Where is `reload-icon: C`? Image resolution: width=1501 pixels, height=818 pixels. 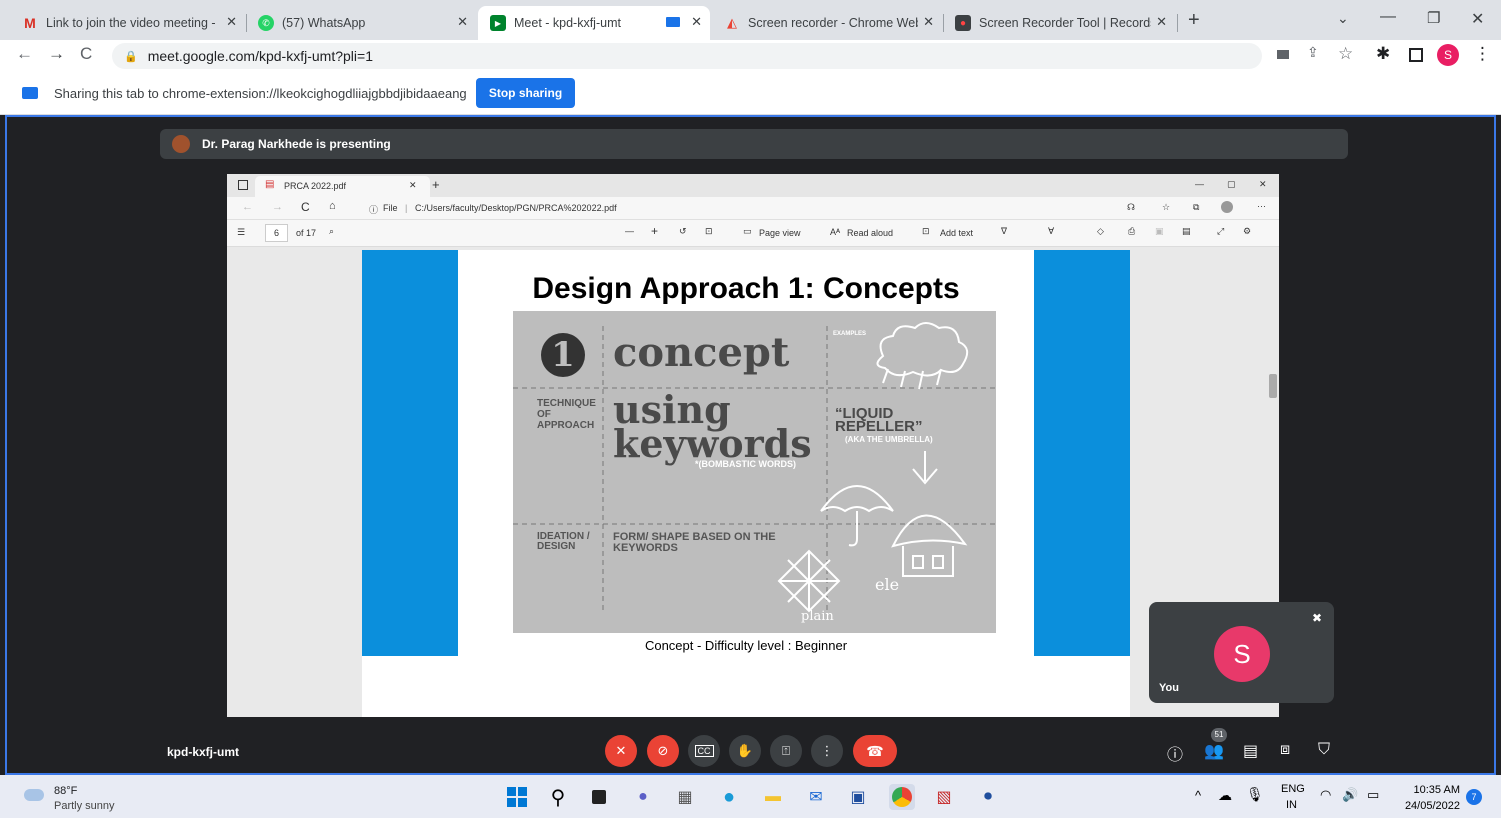 reload-icon: C is located at coordinates (86, 54).